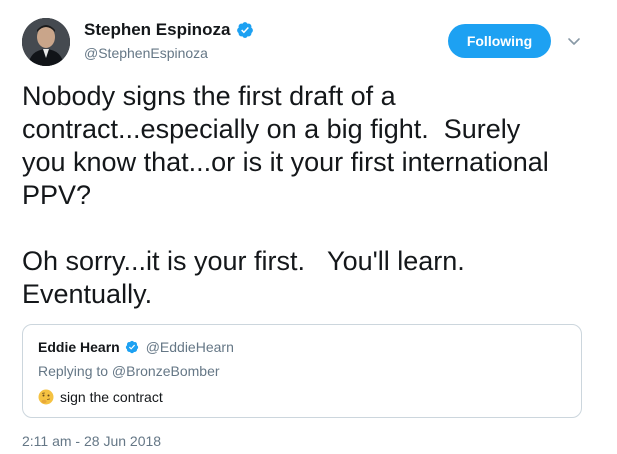 The height and width of the screenshot is (454, 617). Describe the element at coordinates (574, 41) in the screenshot. I see `chevron-down-icon` at that location.